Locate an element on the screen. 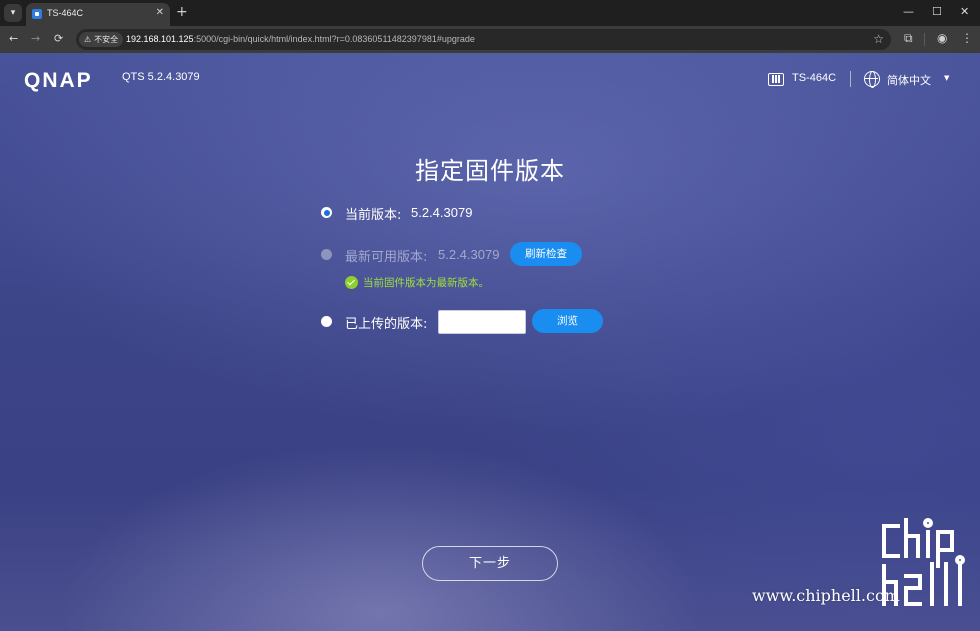 This screenshot has width=980, height=631. qnap-favicon-icon is located at coordinates (37, 14).